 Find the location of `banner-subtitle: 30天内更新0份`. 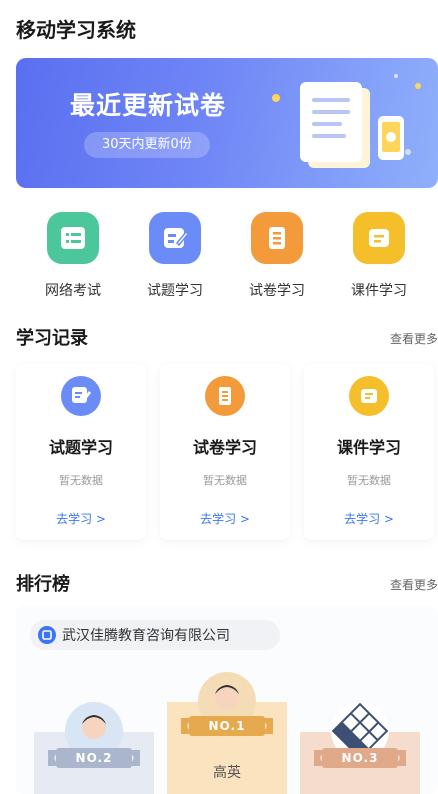

banner-subtitle: 30天内更新0份 is located at coordinates (147, 145).